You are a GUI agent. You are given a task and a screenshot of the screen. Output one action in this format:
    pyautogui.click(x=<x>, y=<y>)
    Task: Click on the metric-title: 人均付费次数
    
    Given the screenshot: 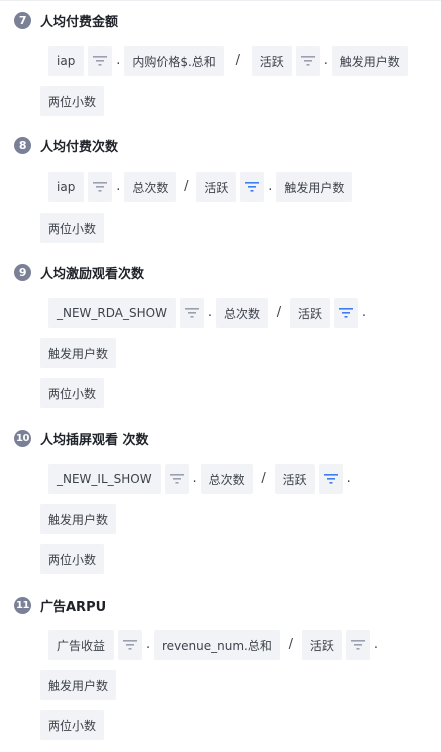 What is the action you would take?
    pyautogui.click(x=79, y=147)
    